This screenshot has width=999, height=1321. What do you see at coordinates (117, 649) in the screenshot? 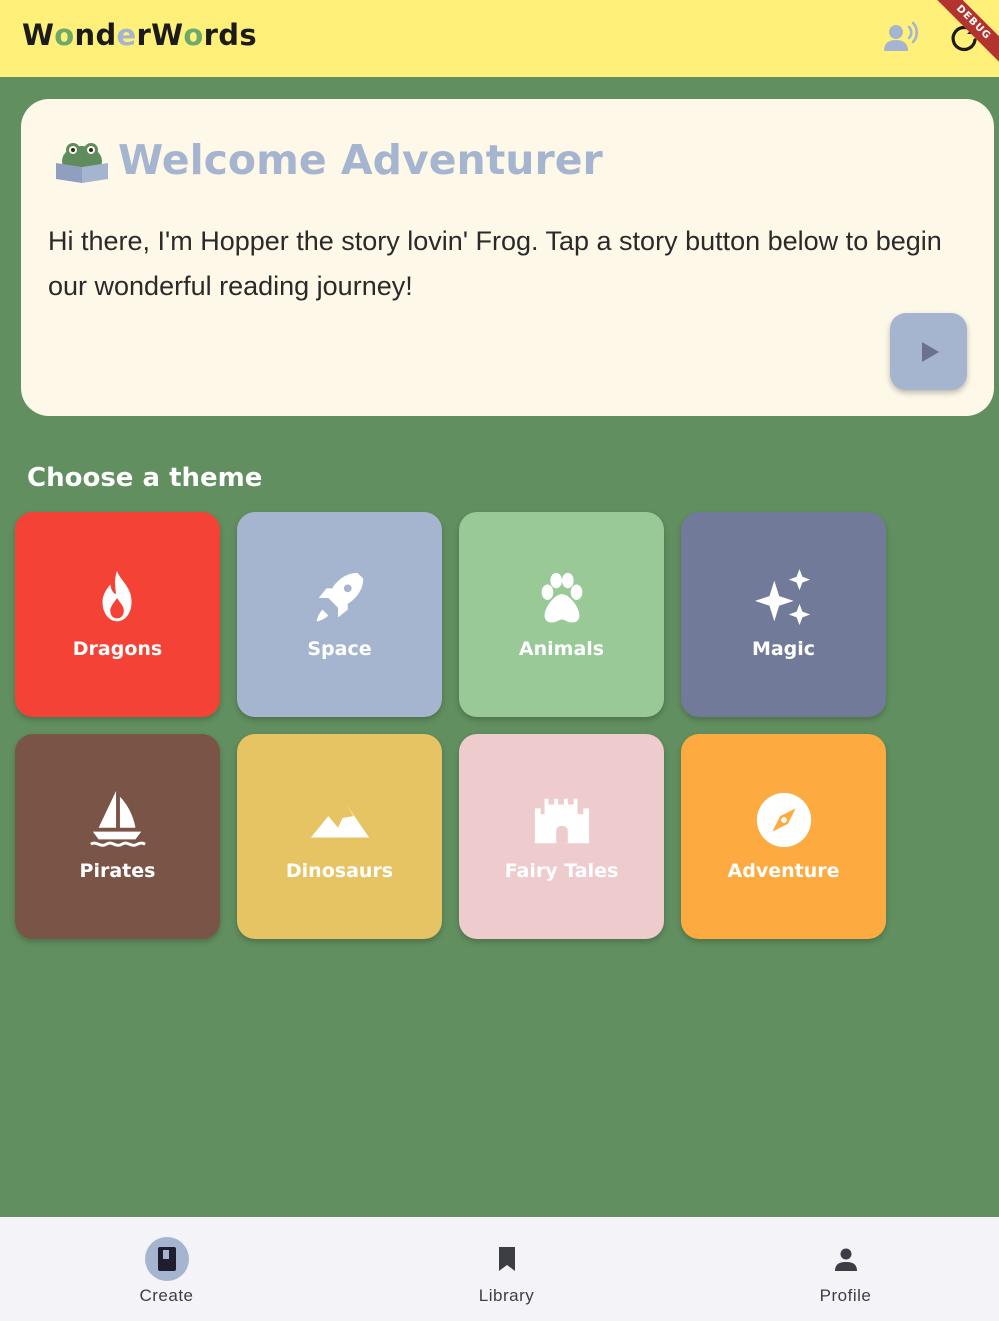
I see `theme-label: Dragons` at bounding box center [117, 649].